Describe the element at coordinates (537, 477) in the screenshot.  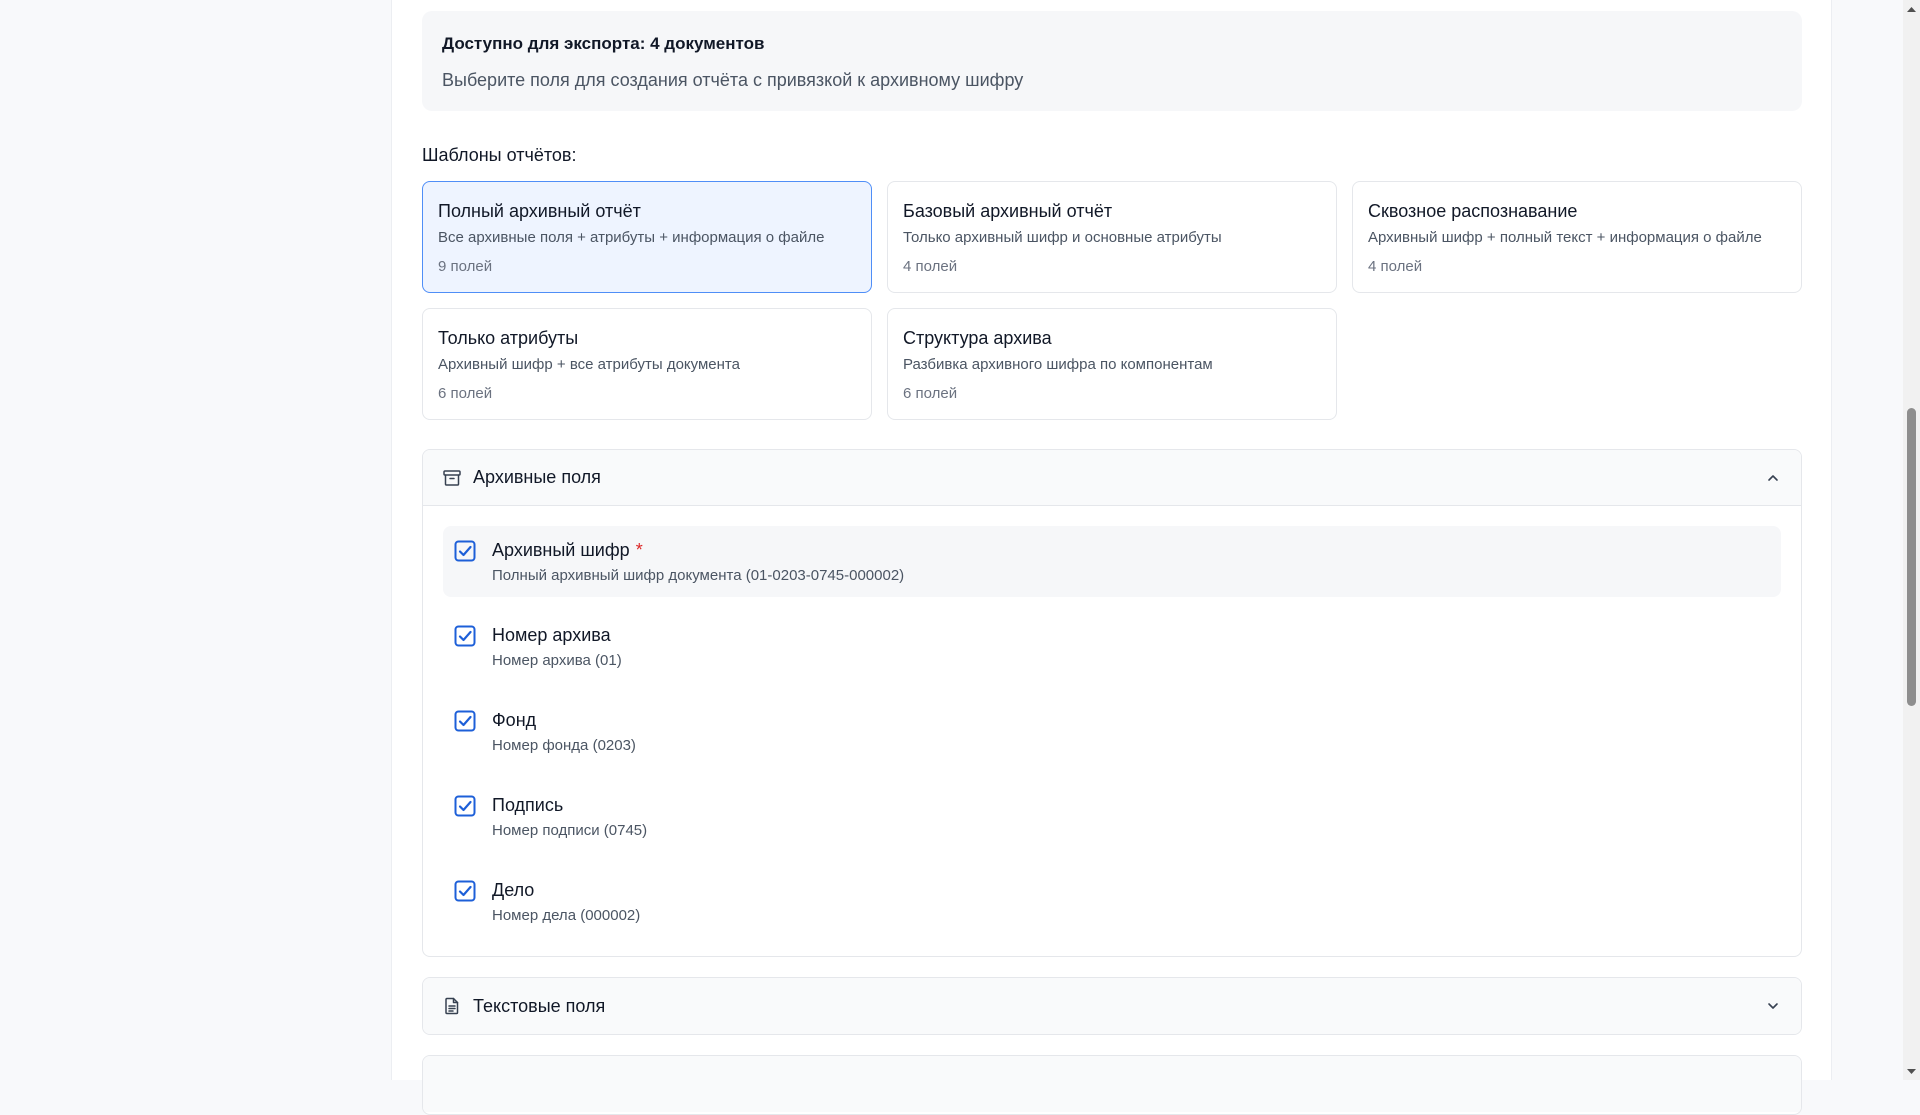
I see `section-title: Архивные поля` at that location.